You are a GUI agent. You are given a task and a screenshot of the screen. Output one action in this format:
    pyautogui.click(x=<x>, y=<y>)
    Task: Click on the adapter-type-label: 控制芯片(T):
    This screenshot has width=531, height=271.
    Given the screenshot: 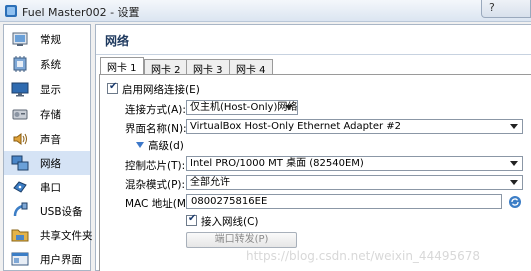 What is the action you would take?
    pyautogui.click(x=155, y=166)
    